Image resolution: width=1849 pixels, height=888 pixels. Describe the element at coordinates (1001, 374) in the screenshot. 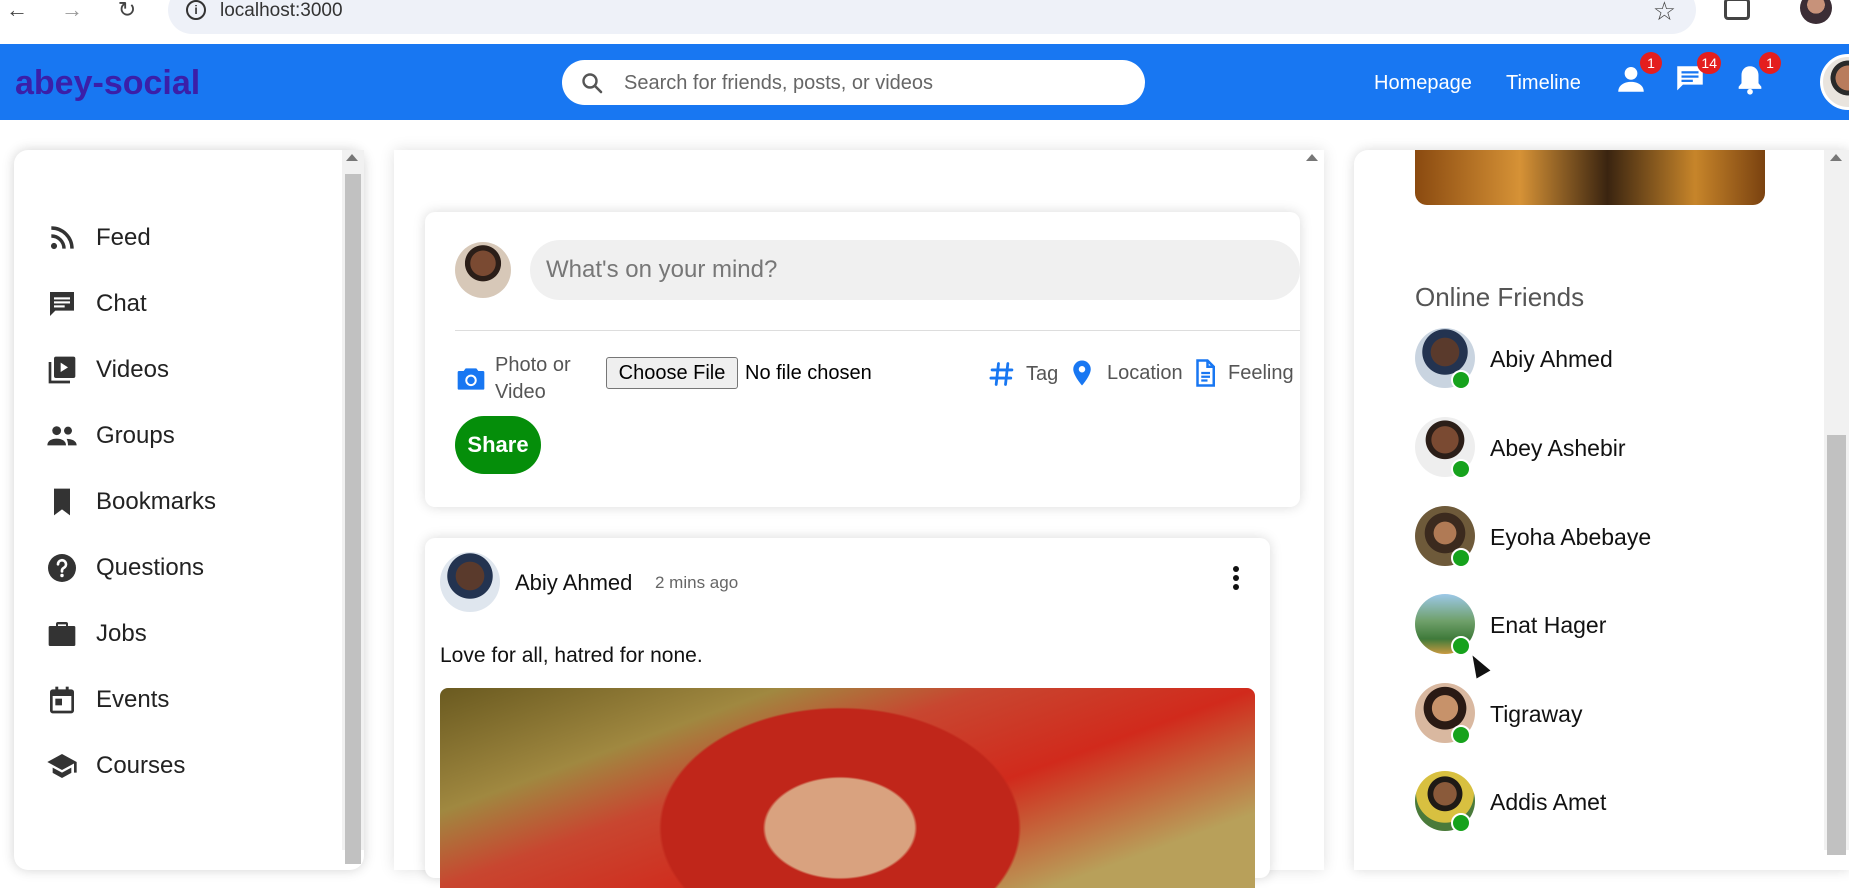

I see `hashtag-icon` at that location.